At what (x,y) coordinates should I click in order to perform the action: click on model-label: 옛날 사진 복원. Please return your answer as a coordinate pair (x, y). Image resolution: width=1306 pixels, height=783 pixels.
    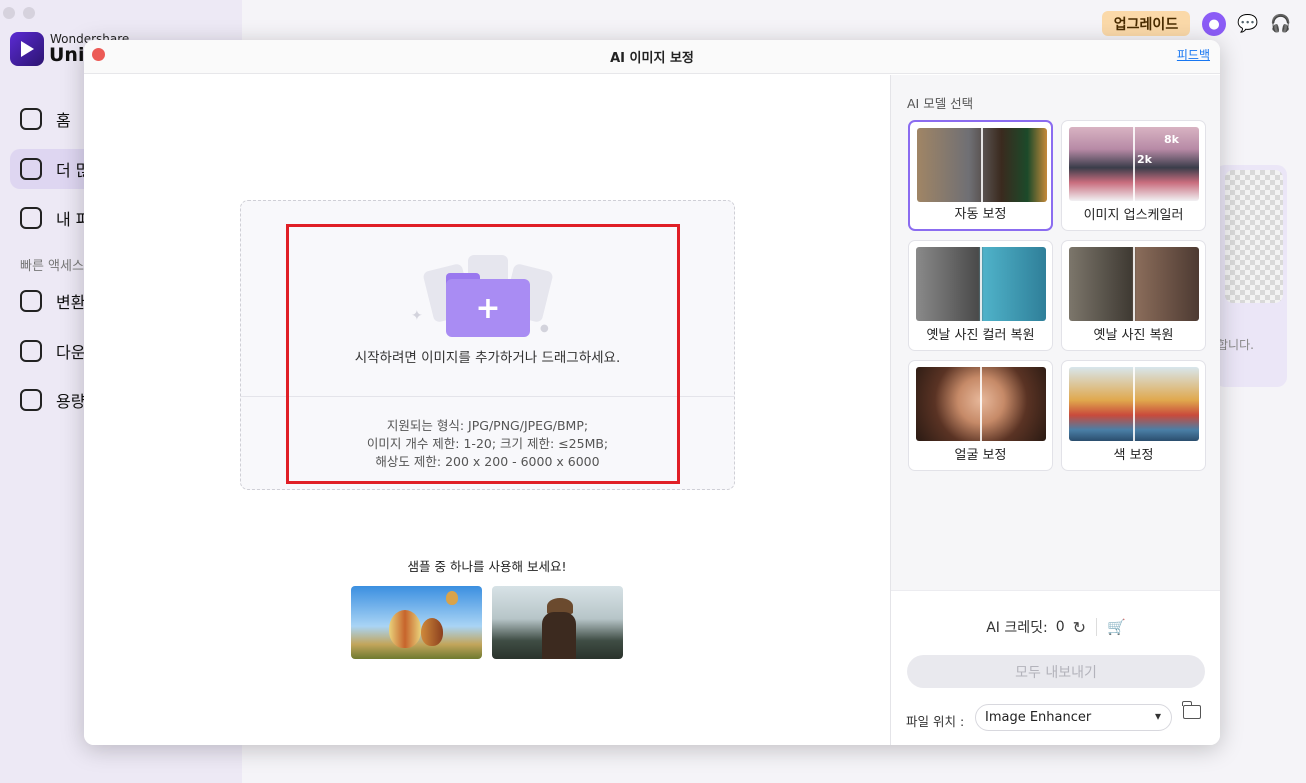
    Looking at the image, I should click on (1133, 335).